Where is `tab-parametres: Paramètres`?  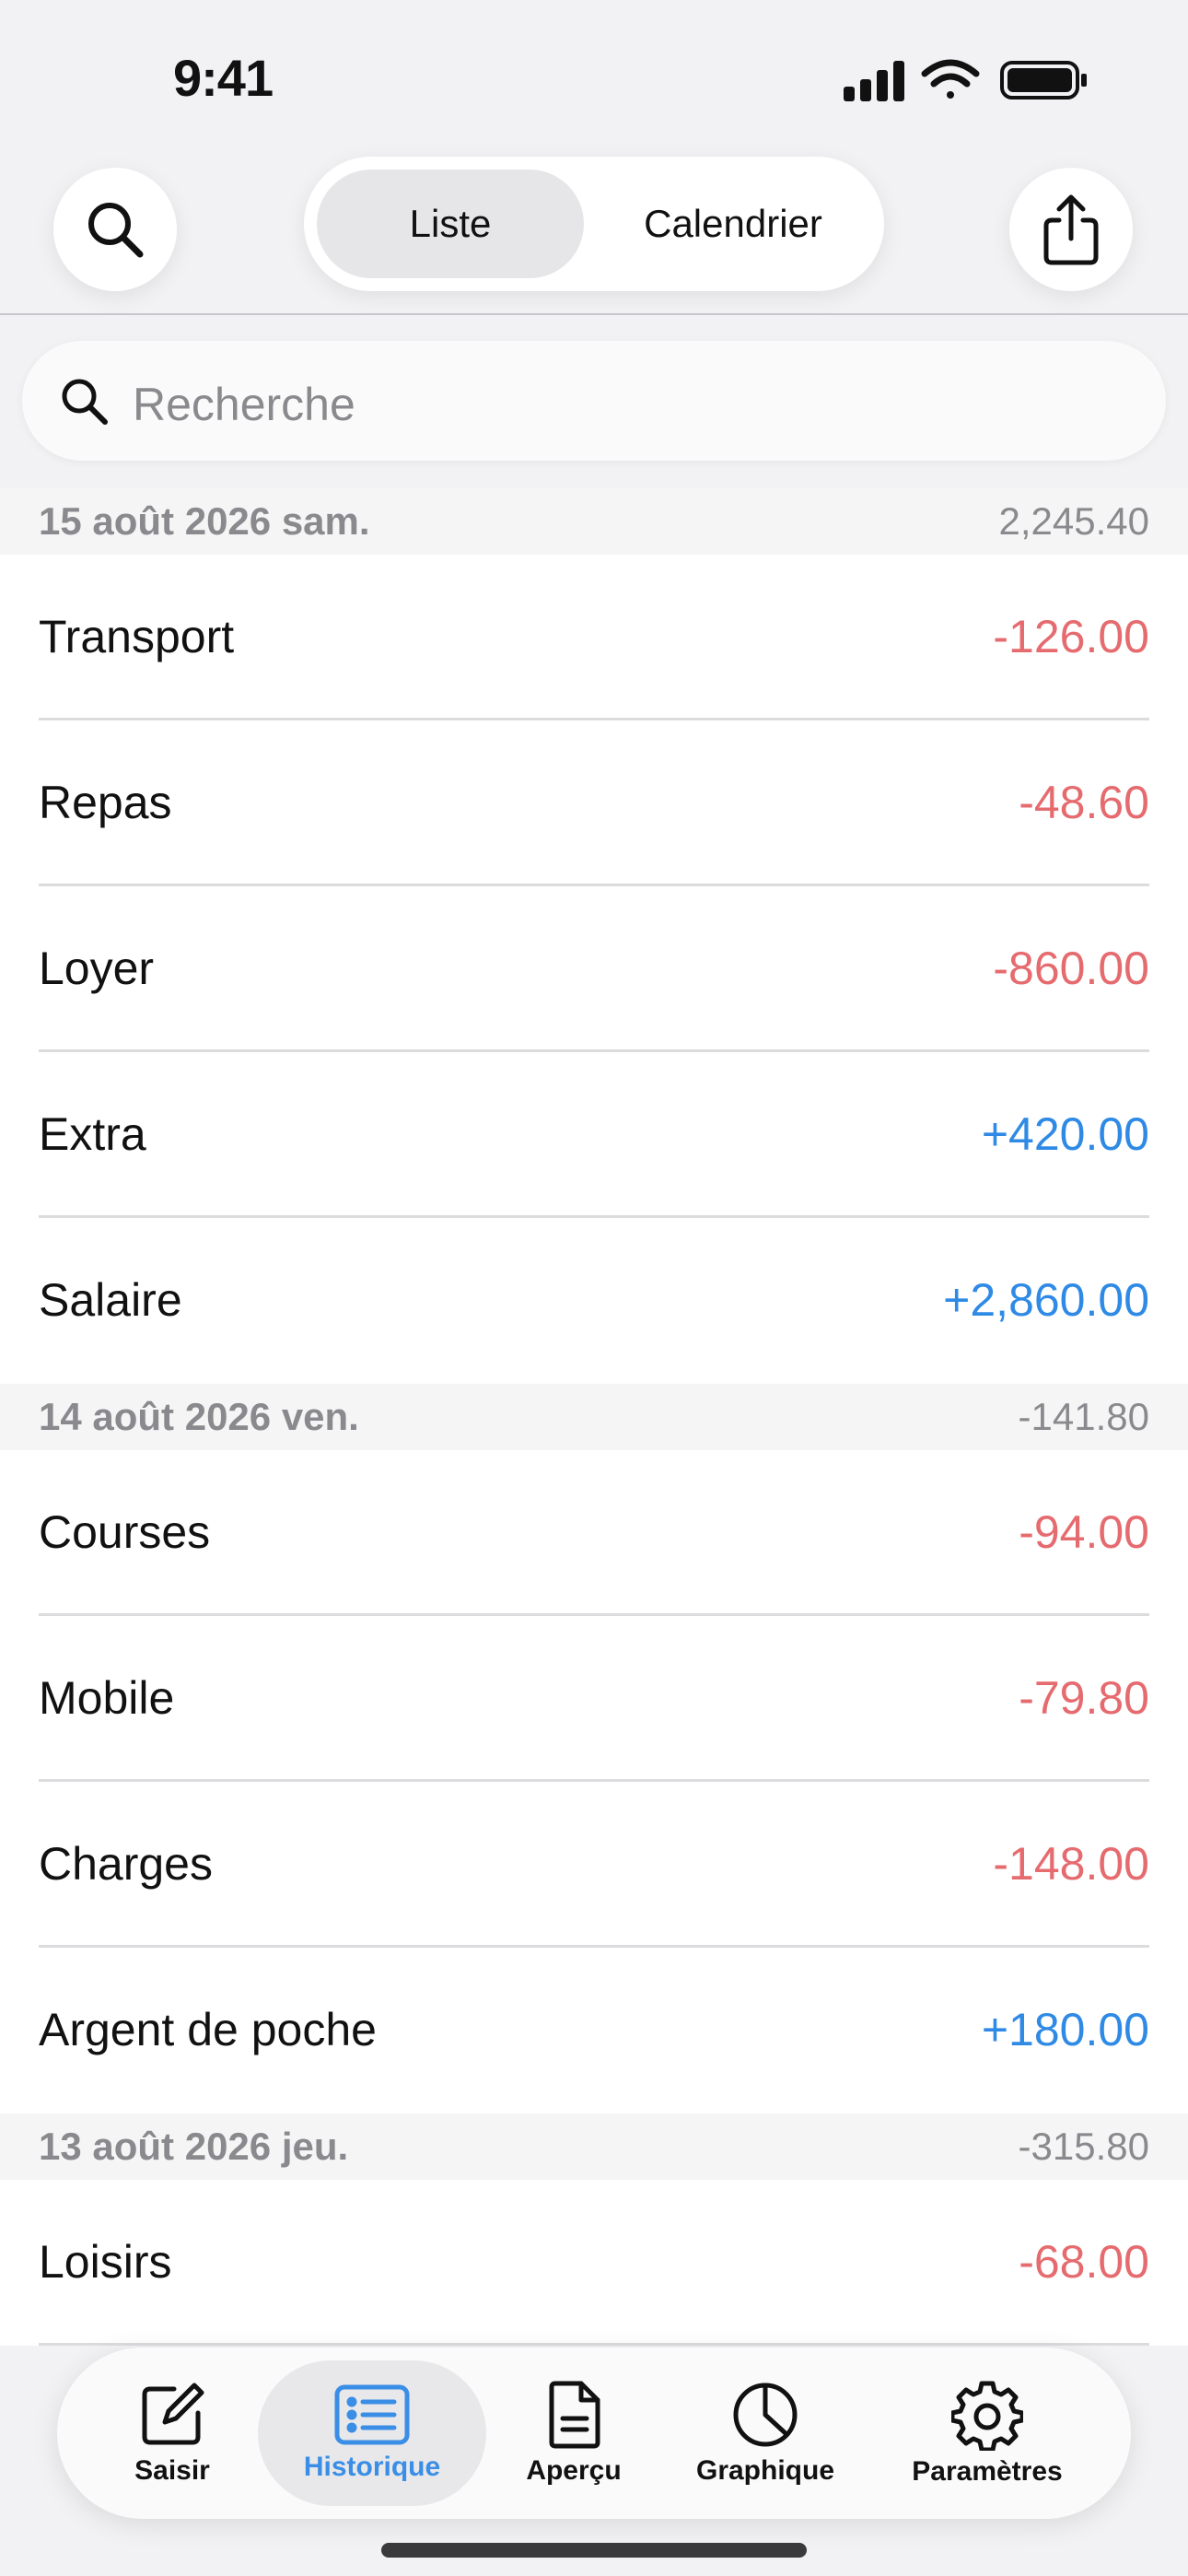 tab-parametres: Paramètres is located at coordinates (987, 2433).